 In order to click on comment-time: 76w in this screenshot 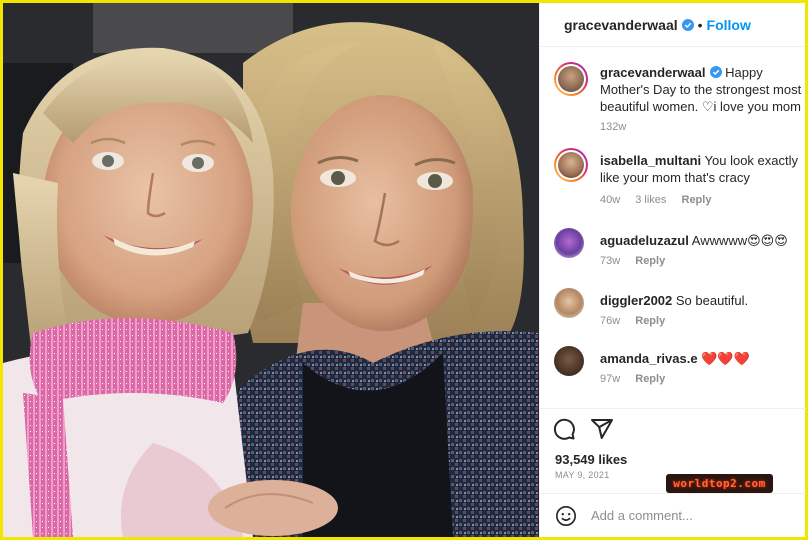, I will do `click(610, 321)`.